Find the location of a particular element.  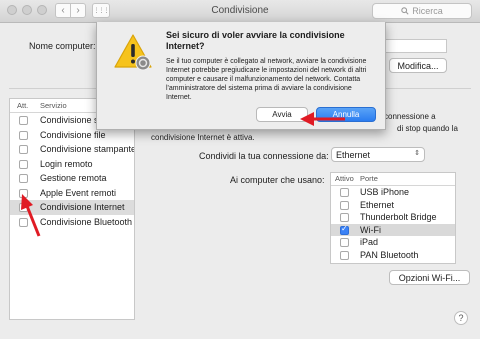

service-name: Login remoto is located at coordinates (66, 163).